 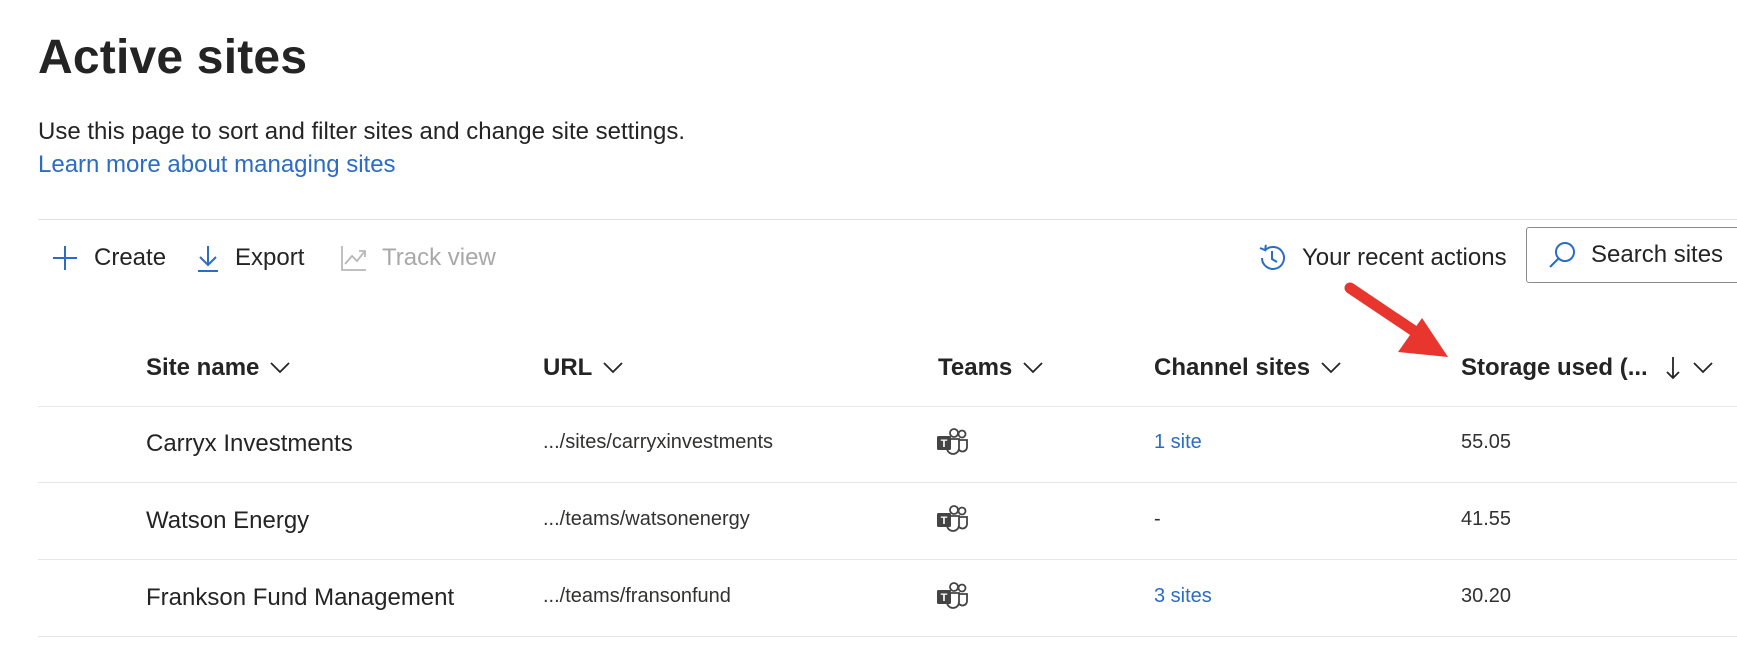 What do you see at coordinates (1657, 254) in the screenshot?
I see `search-placeholder: Search sites` at bounding box center [1657, 254].